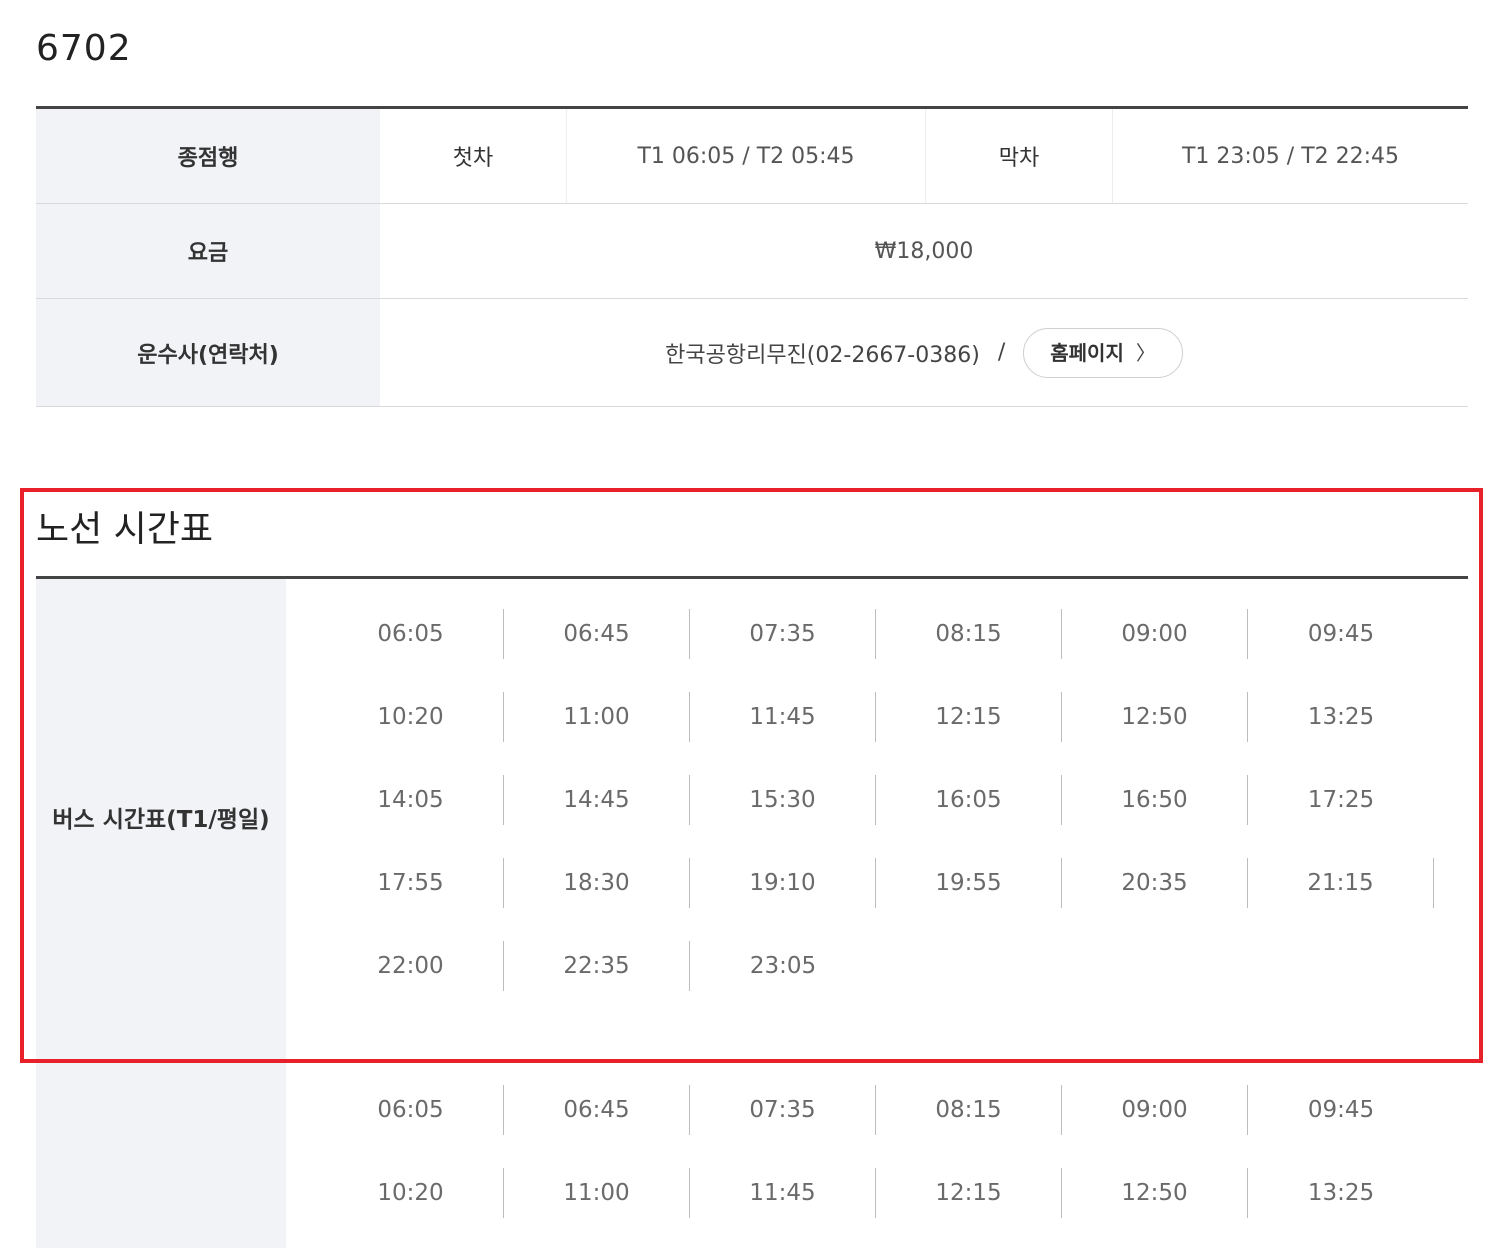 The width and height of the screenshot is (1490, 1248). I want to click on departure-time: 19:10, so click(783, 882).